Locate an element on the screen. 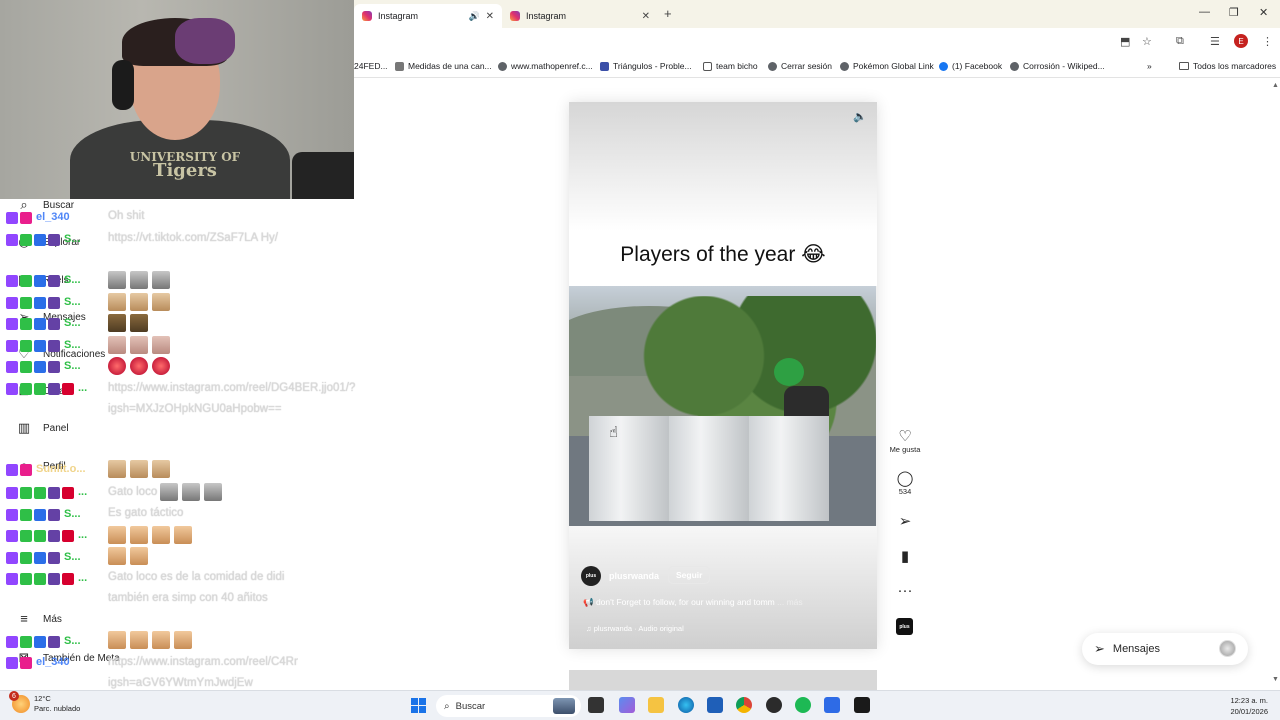 The height and width of the screenshot is (720, 1280). file-explorer-icon is located at coordinates (656, 705).